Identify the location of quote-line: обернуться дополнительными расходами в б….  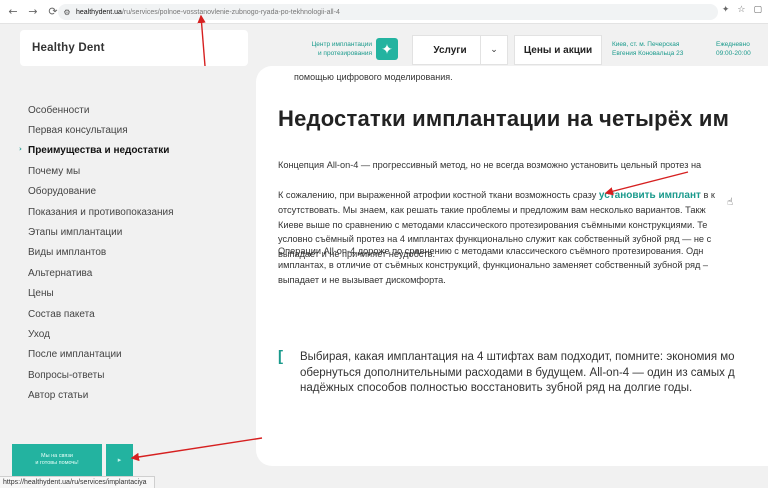
(517, 372).